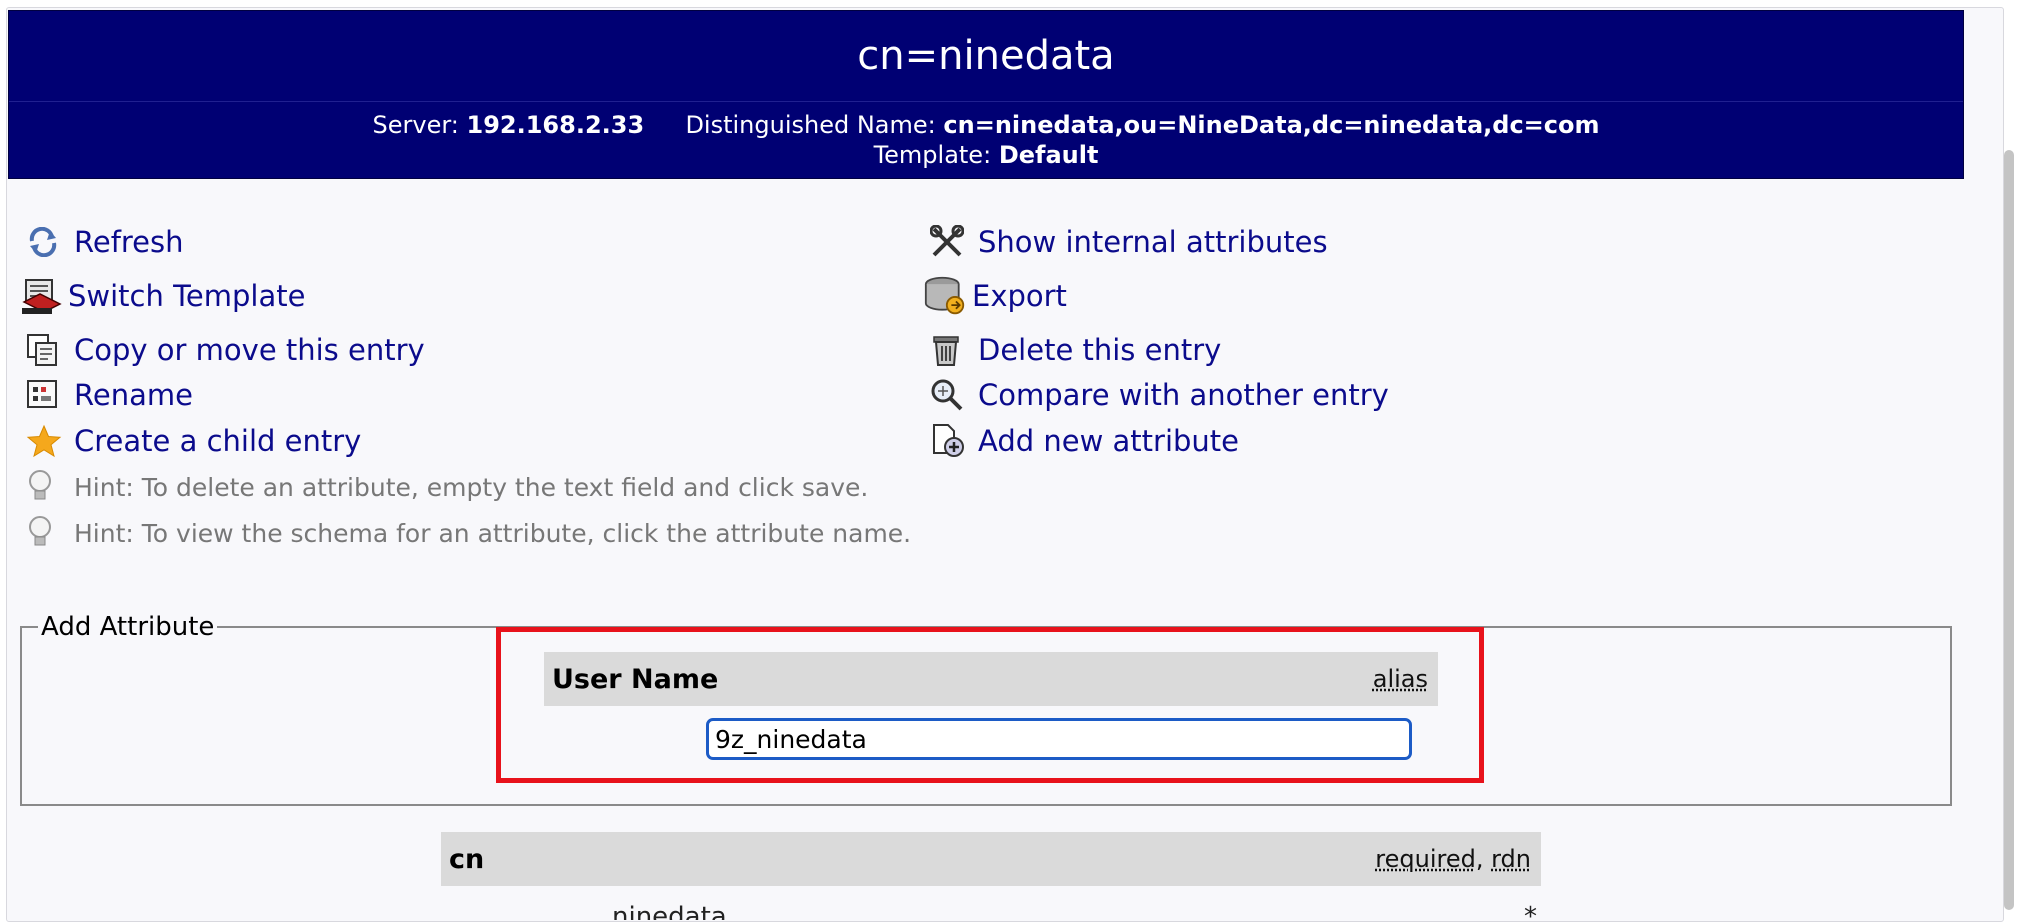  What do you see at coordinates (1530, 911) in the screenshot?
I see `required-marker: *` at bounding box center [1530, 911].